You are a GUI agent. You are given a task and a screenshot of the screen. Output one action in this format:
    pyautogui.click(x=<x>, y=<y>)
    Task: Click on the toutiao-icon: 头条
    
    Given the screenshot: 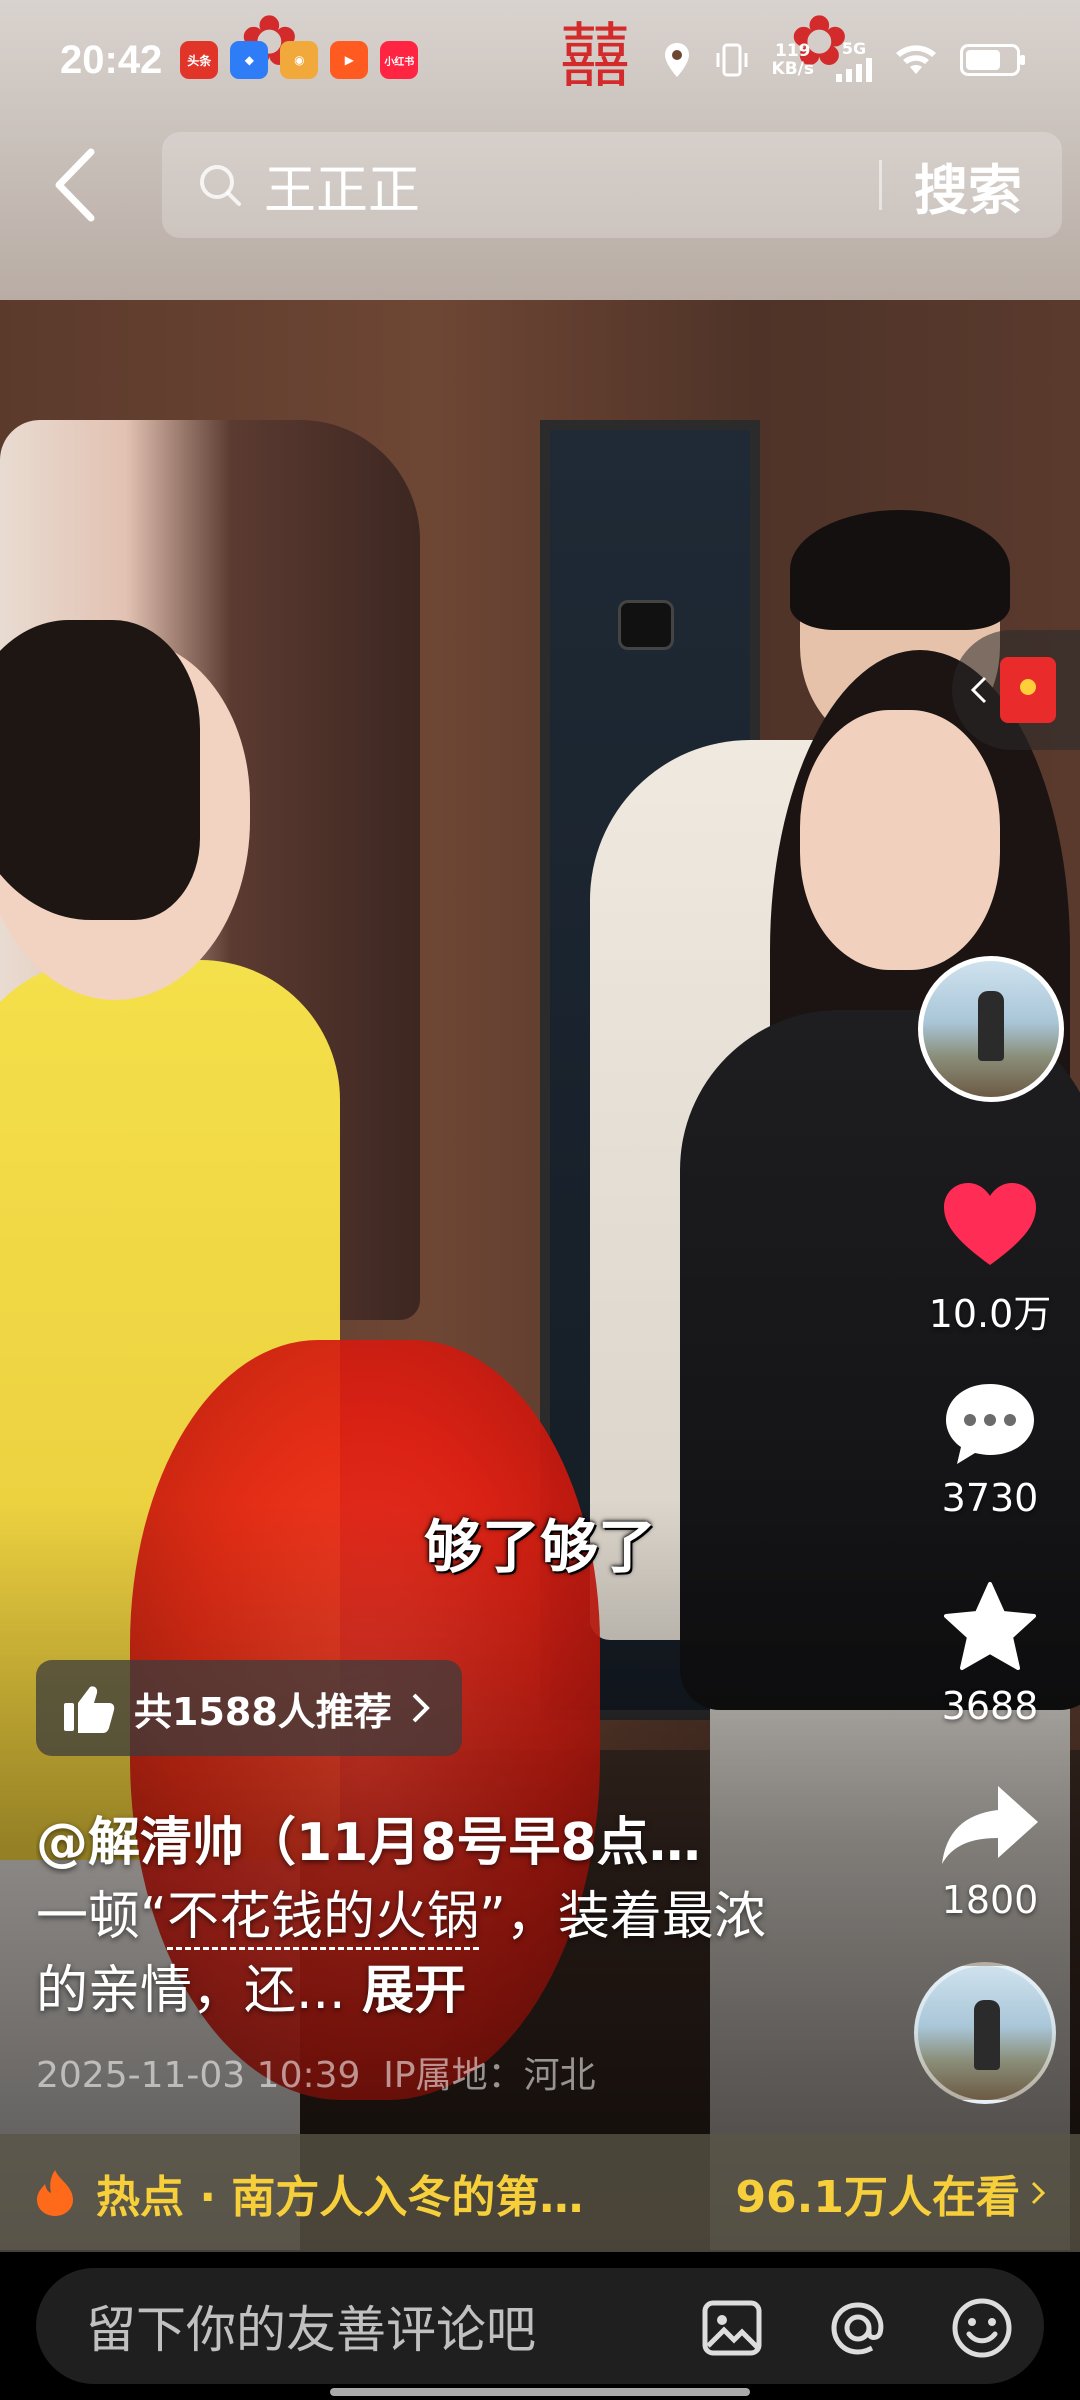 What is the action you would take?
    pyautogui.click(x=199, y=60)
    